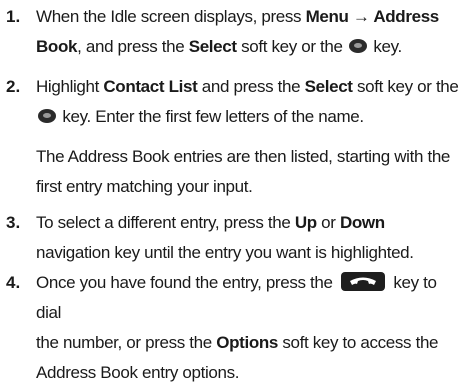 Image resolution: width=470 pixels, height=388 pixels. I want to click on step-number: 3., so click(13, 222).